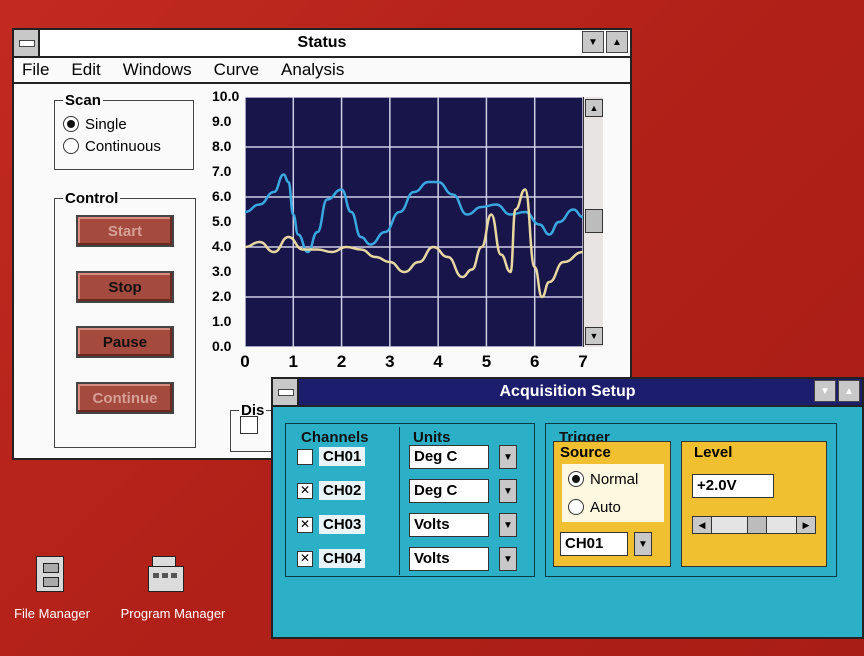 This screenshot has width=864, height=656. Describe the element at coordinates (308, 70) in the screenshot. I see `menu-analysis: Analysis` at that location.